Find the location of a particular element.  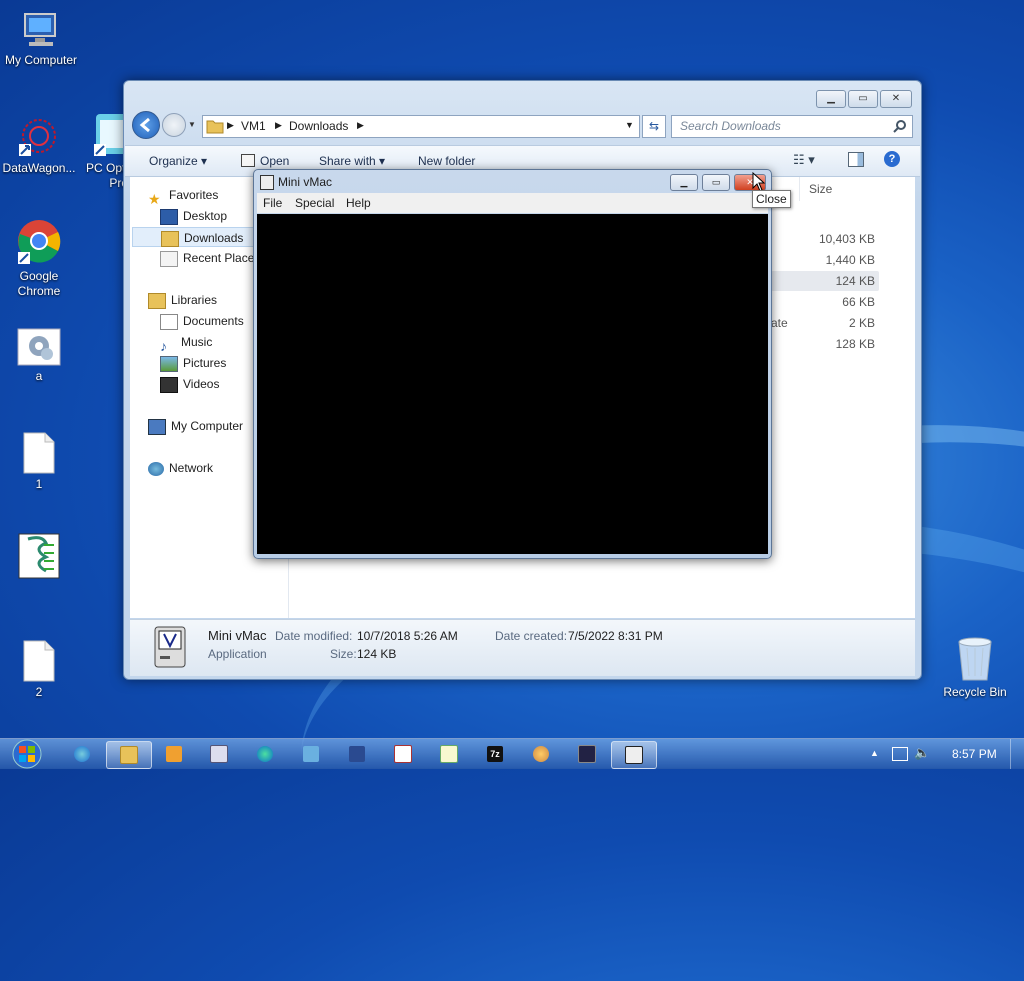

recent-places-icon is located at coordinates (169, 258).